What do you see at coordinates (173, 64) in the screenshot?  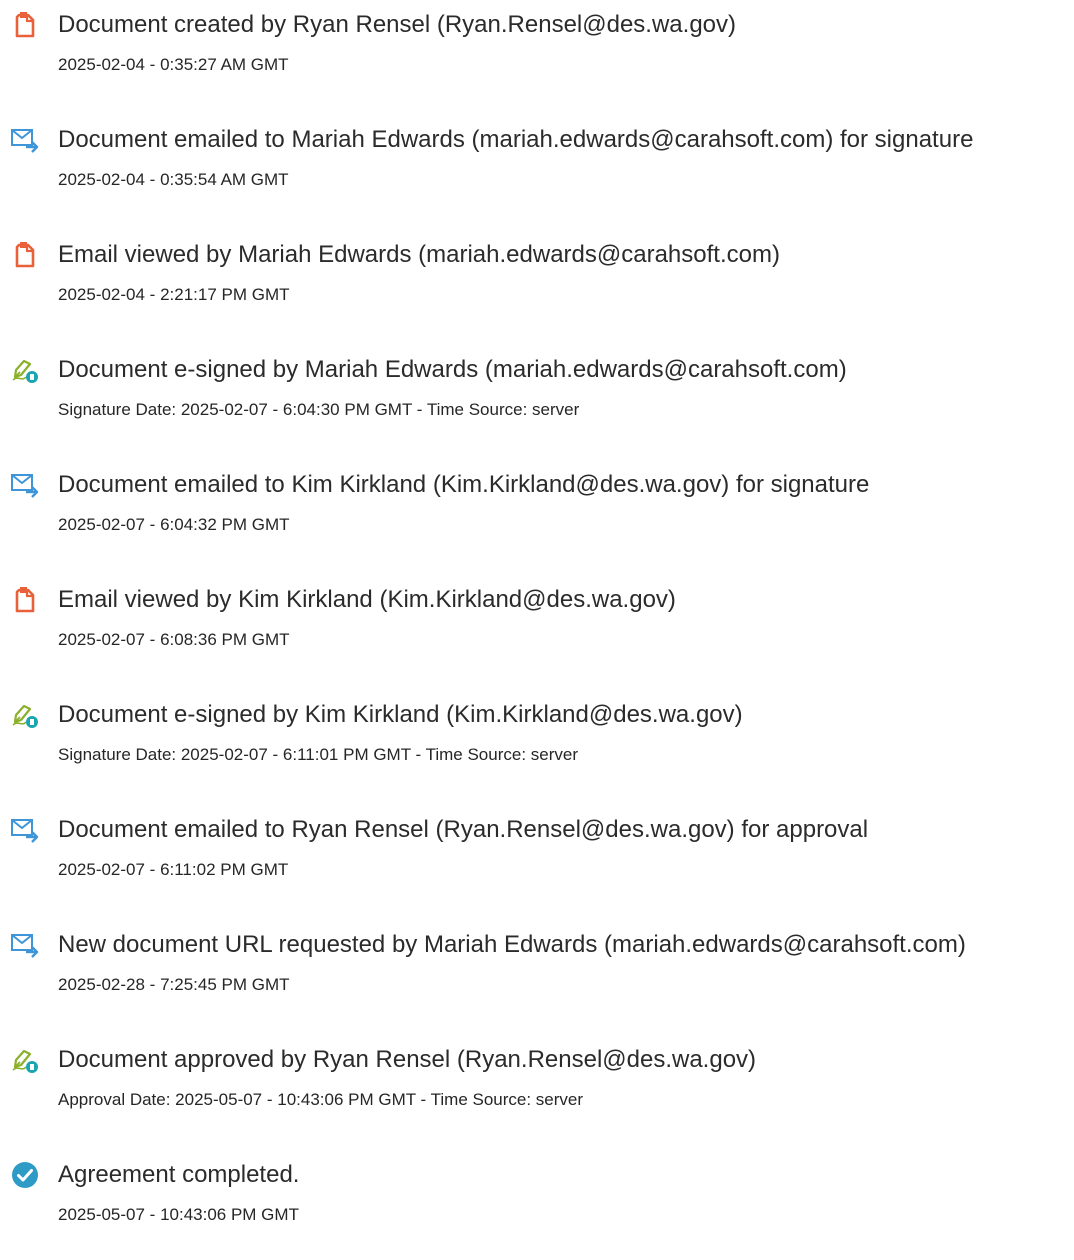 I see `event-timestamp: 2025-02-04 - 0:35:27 AM GMT` at bounding box center [173, 64].